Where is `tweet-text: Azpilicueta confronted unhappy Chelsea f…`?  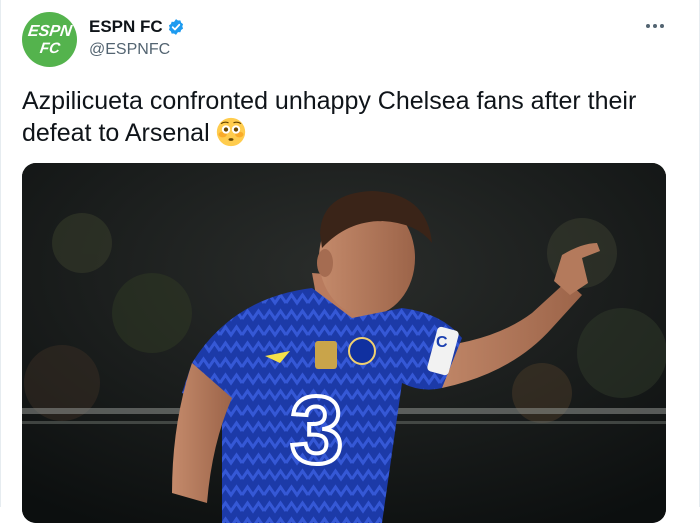
tweet-text: Azpilicueta confronted unhappy Chelsea f… is located at coordinates (342, 117).